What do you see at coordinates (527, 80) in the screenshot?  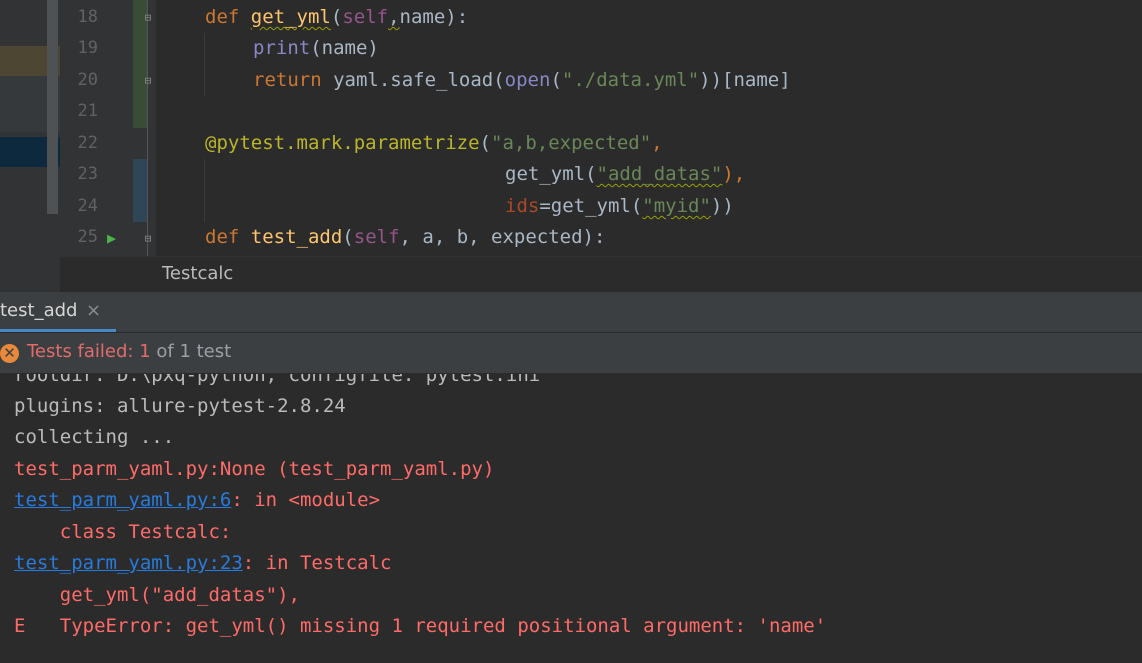 I see `builtin: open` at bounding box center [527, 80].